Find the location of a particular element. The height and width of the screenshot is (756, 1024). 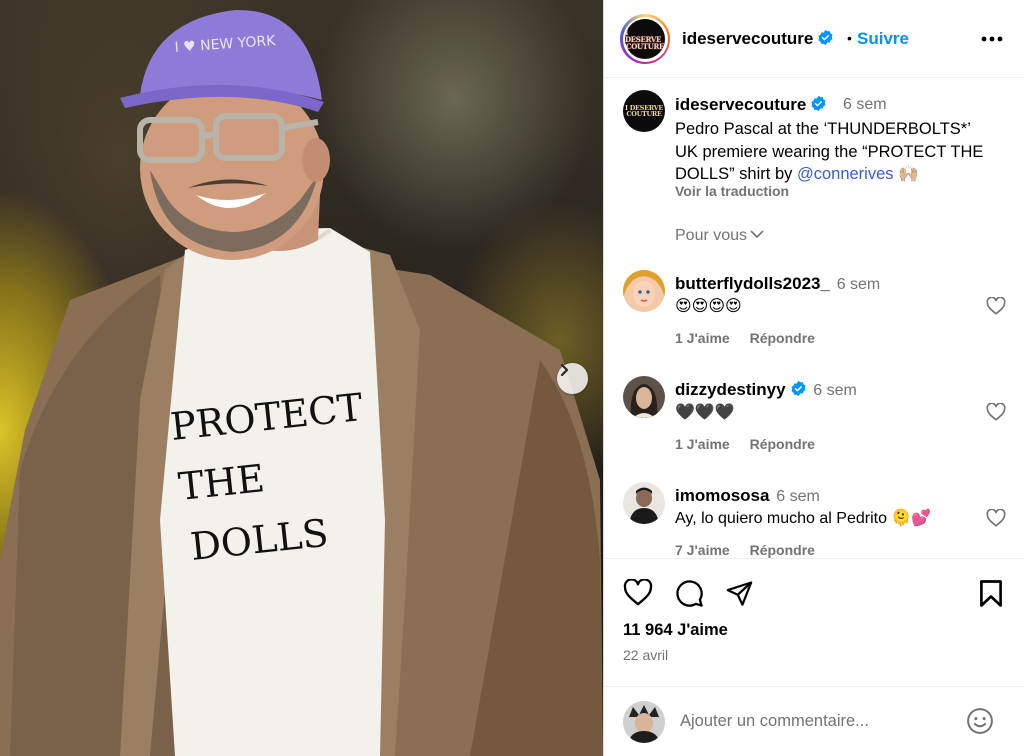

author-username-text: ideservecouture is located at coordinates (747, 38).